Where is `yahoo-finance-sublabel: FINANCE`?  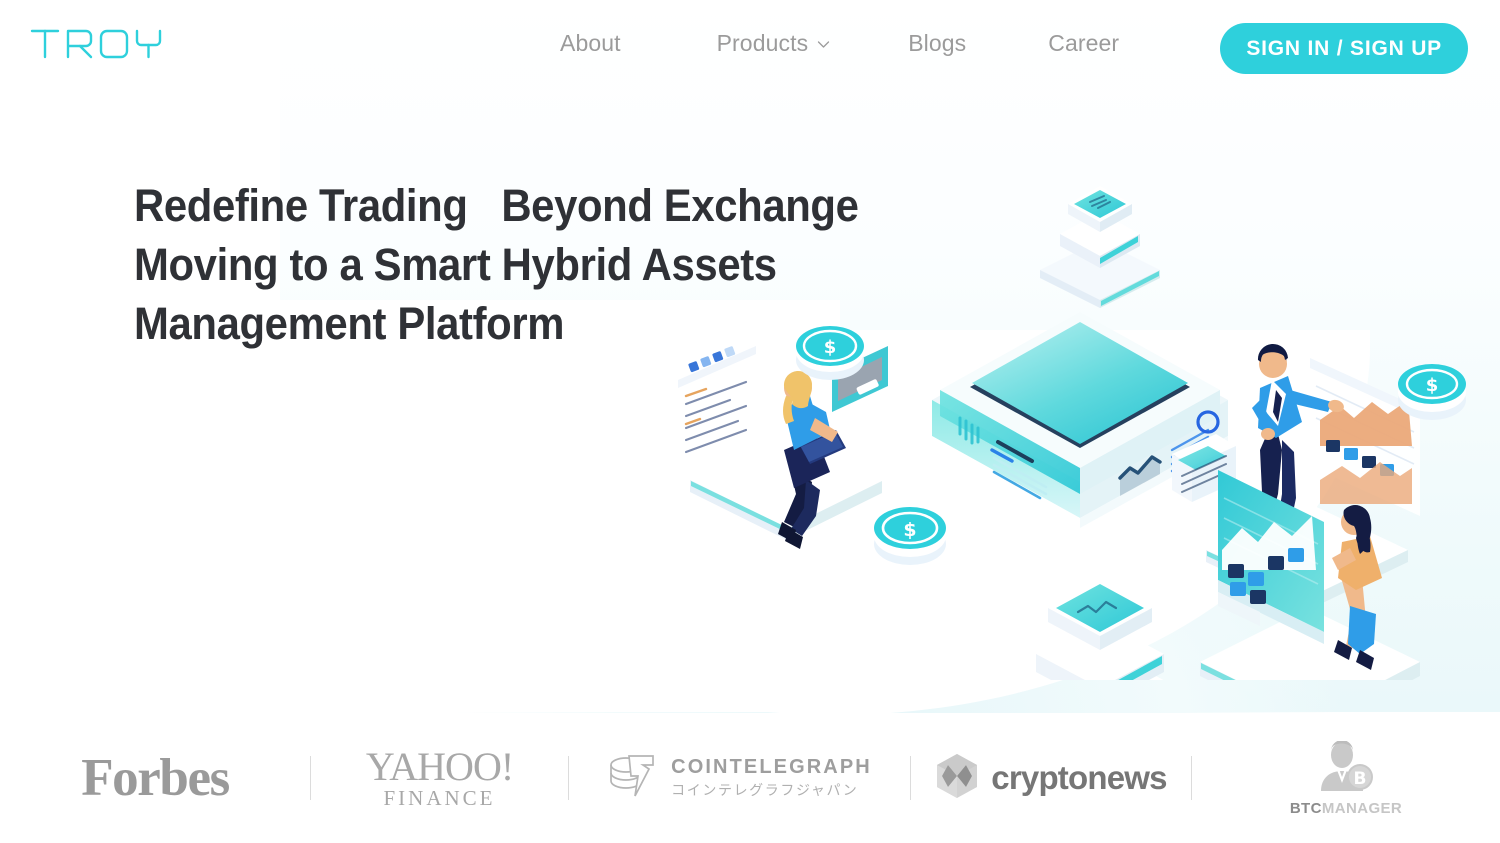
yahoo-finance-sublabel: FINANCE is located at coordinates (439, 798).